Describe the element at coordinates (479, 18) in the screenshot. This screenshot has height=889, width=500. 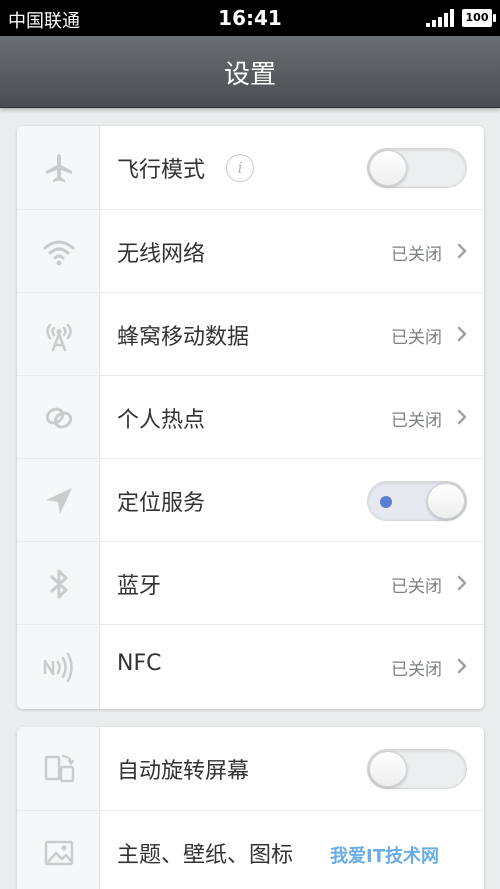
I see `battery-icon: 100` at that location.